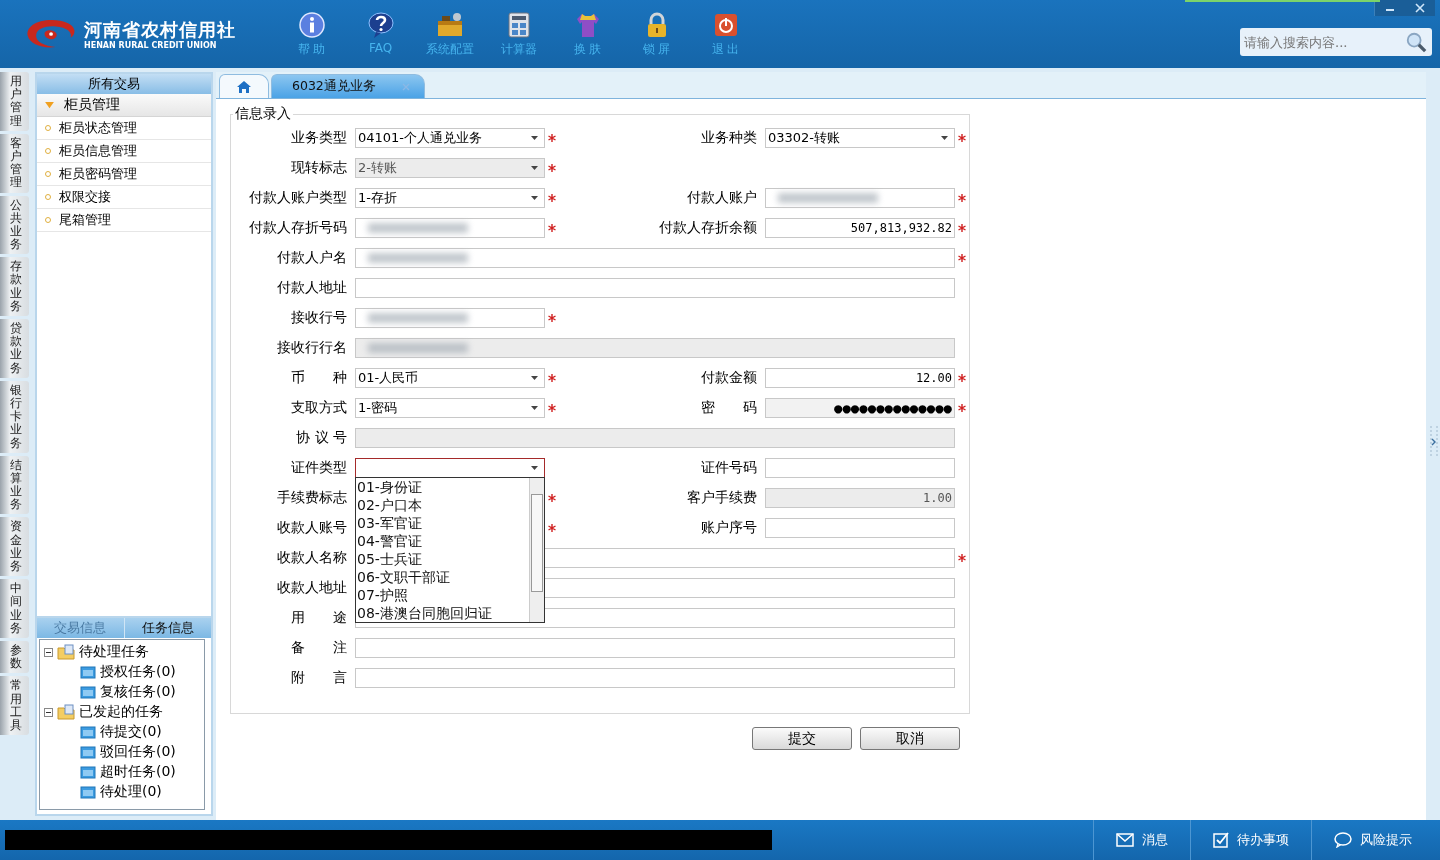  I want to click on logo-subtitle: HENAN RURAL CREDIT UNION, so click(151, 45).